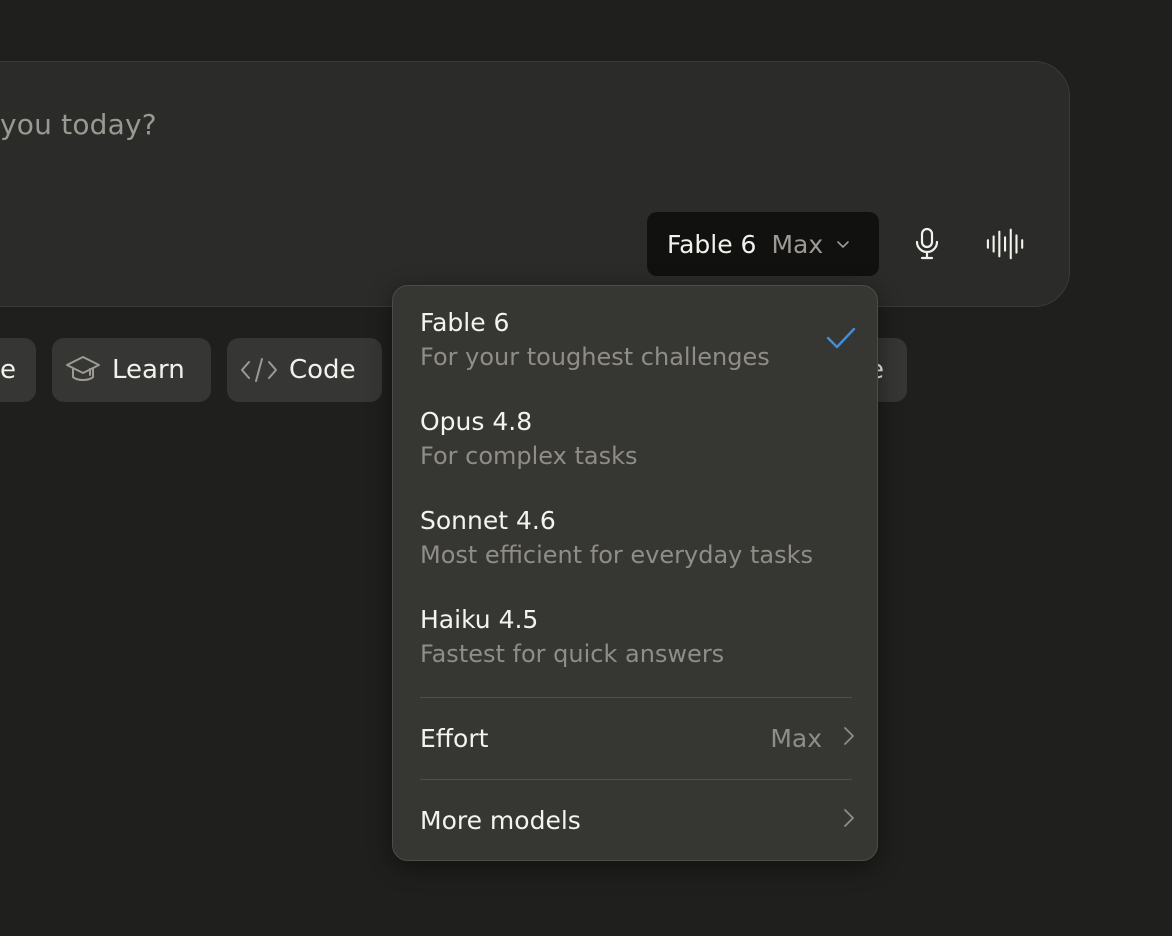 The image size is (1172, 936). Describe the element at coordinates (638, 820) in the screenshot. I see `more-models-row: More models` at that location.